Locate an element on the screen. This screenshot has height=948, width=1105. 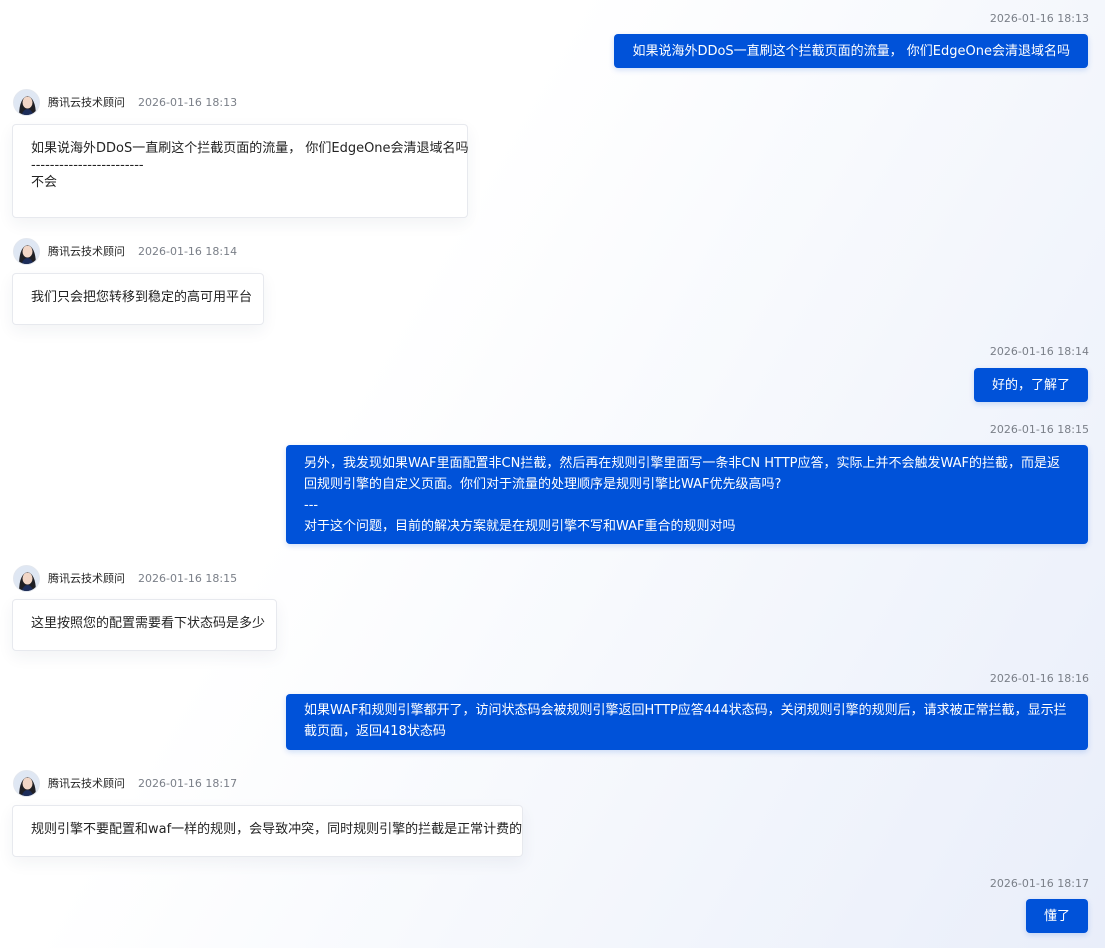
message-text: 好的，了解了 is located at coordinates (1030, 385).